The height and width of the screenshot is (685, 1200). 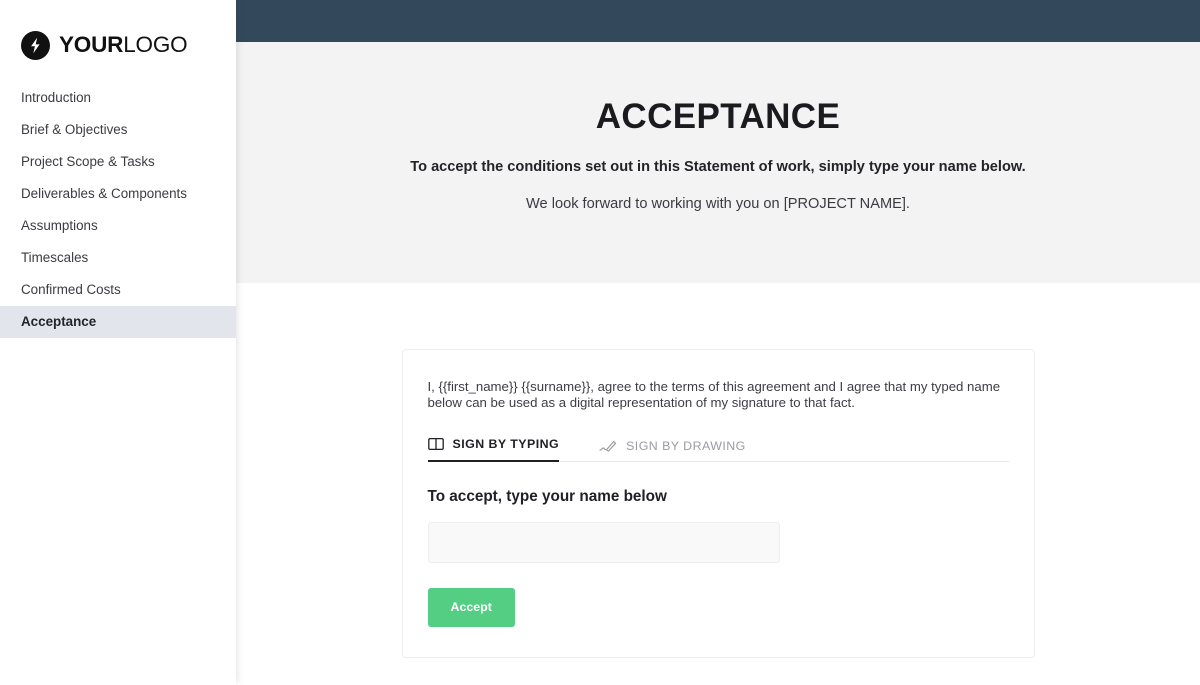 What do you see at coordinates (471, 607) in the screenshot?
I see `accept-button: Accept` at bounding box center [471, 607].